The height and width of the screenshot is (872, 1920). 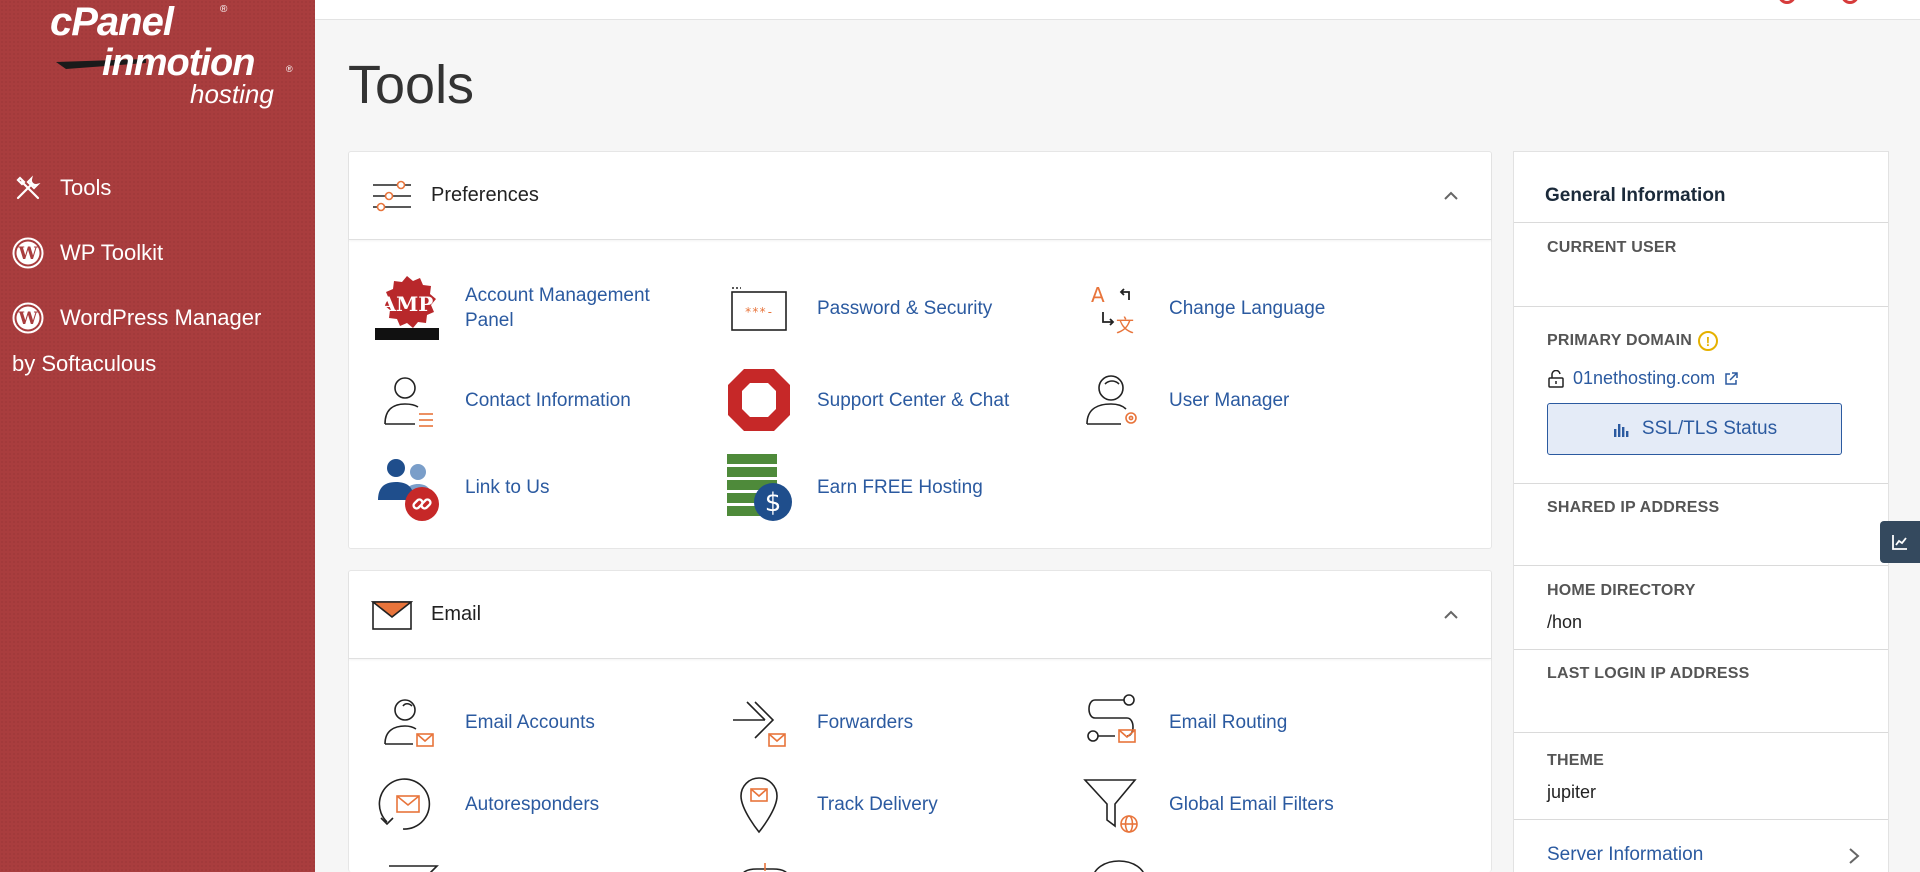 I want to click on line-chart-icon, so click(x=1899, y=542).